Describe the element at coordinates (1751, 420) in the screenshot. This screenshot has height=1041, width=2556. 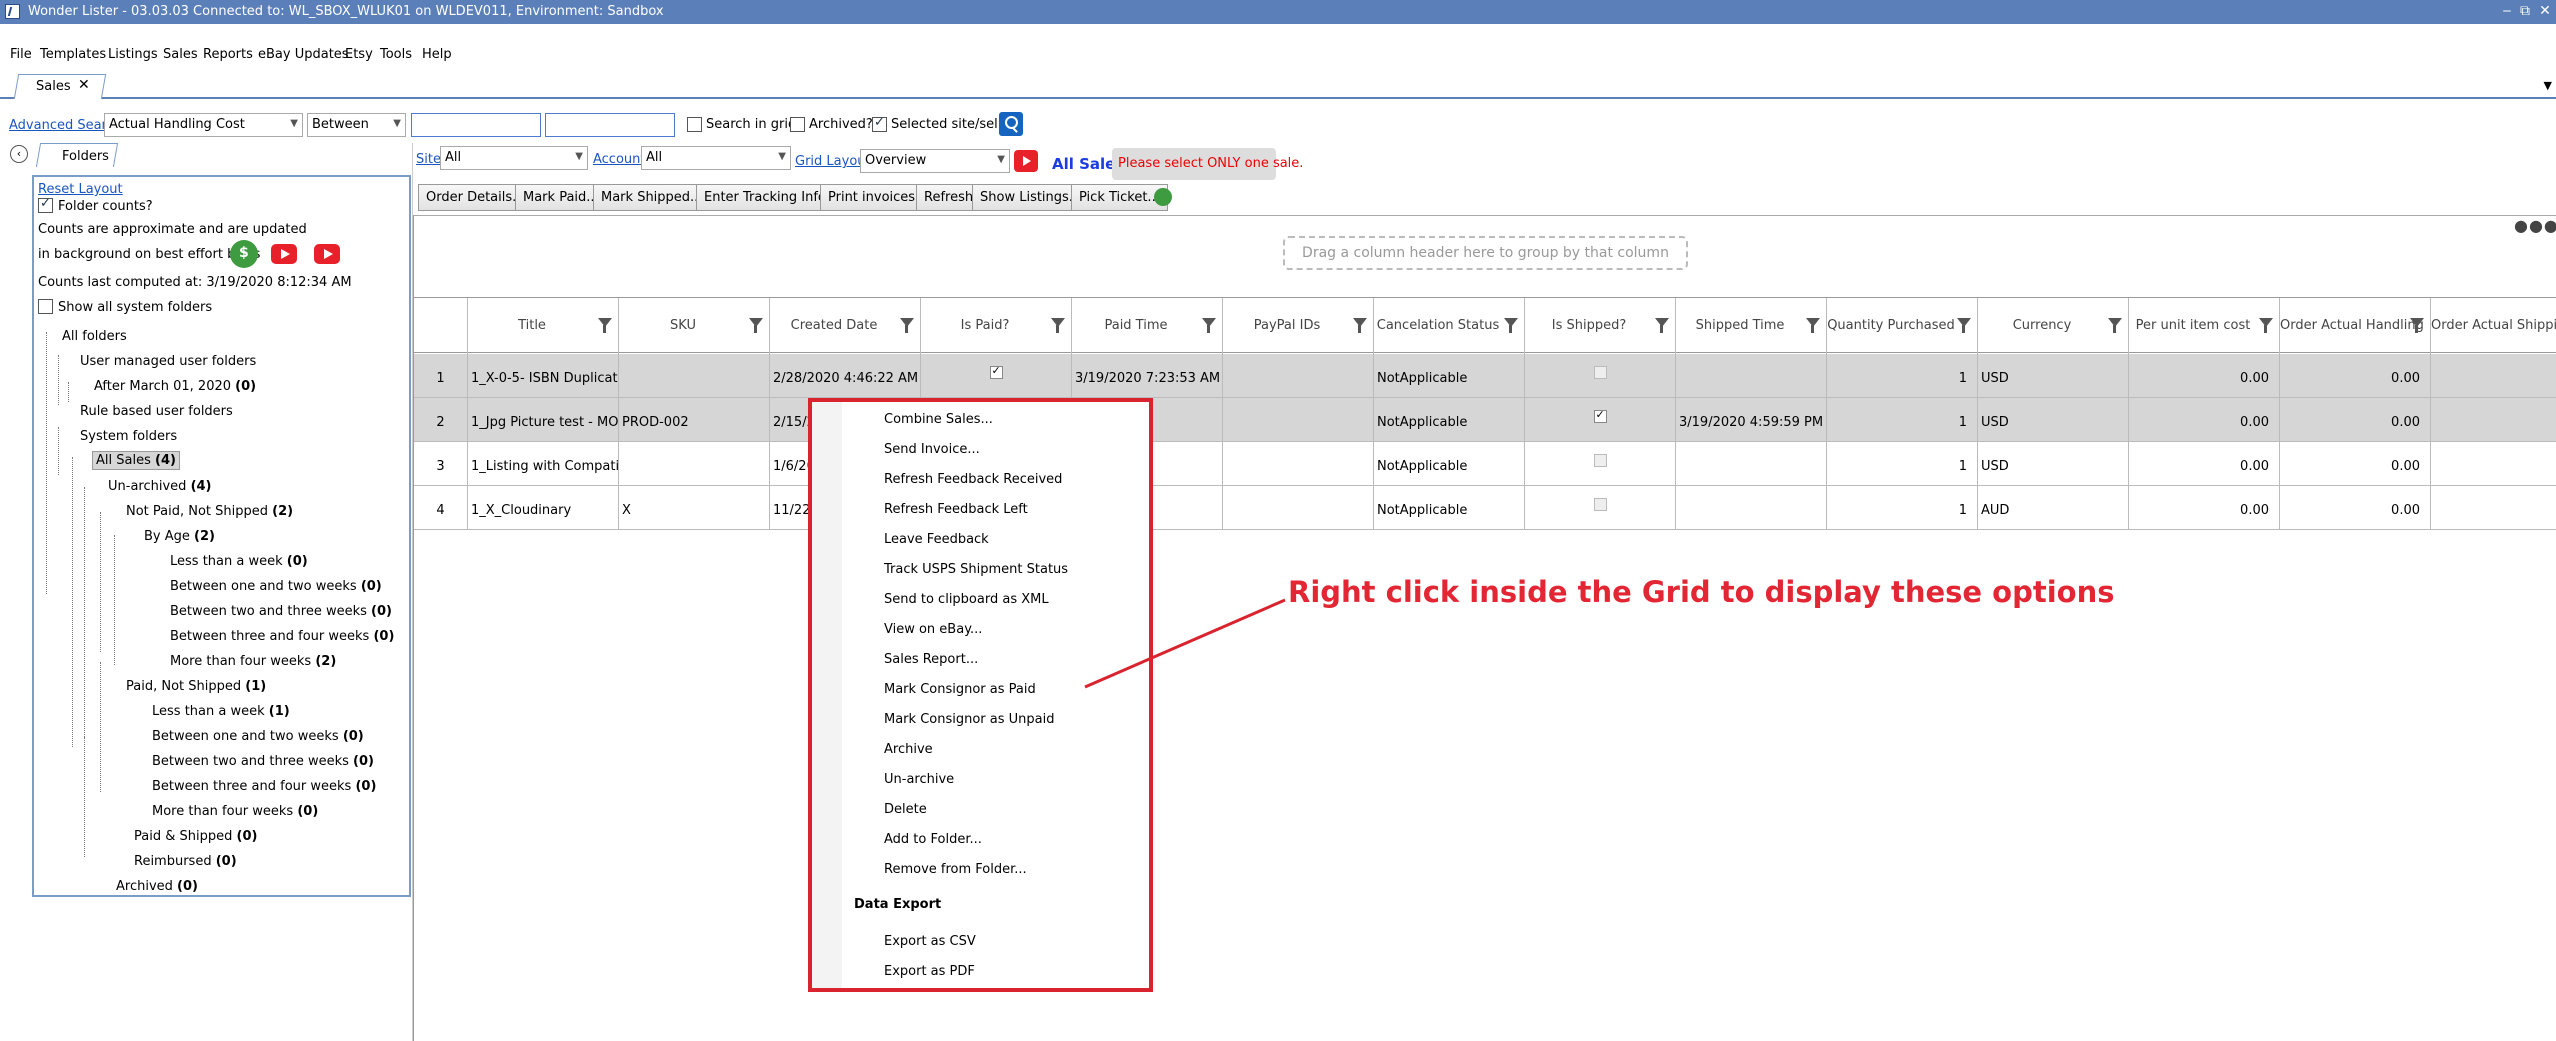
I see `cell-shipped-time: 3/19/2020 4:59:59 PM` at that location.